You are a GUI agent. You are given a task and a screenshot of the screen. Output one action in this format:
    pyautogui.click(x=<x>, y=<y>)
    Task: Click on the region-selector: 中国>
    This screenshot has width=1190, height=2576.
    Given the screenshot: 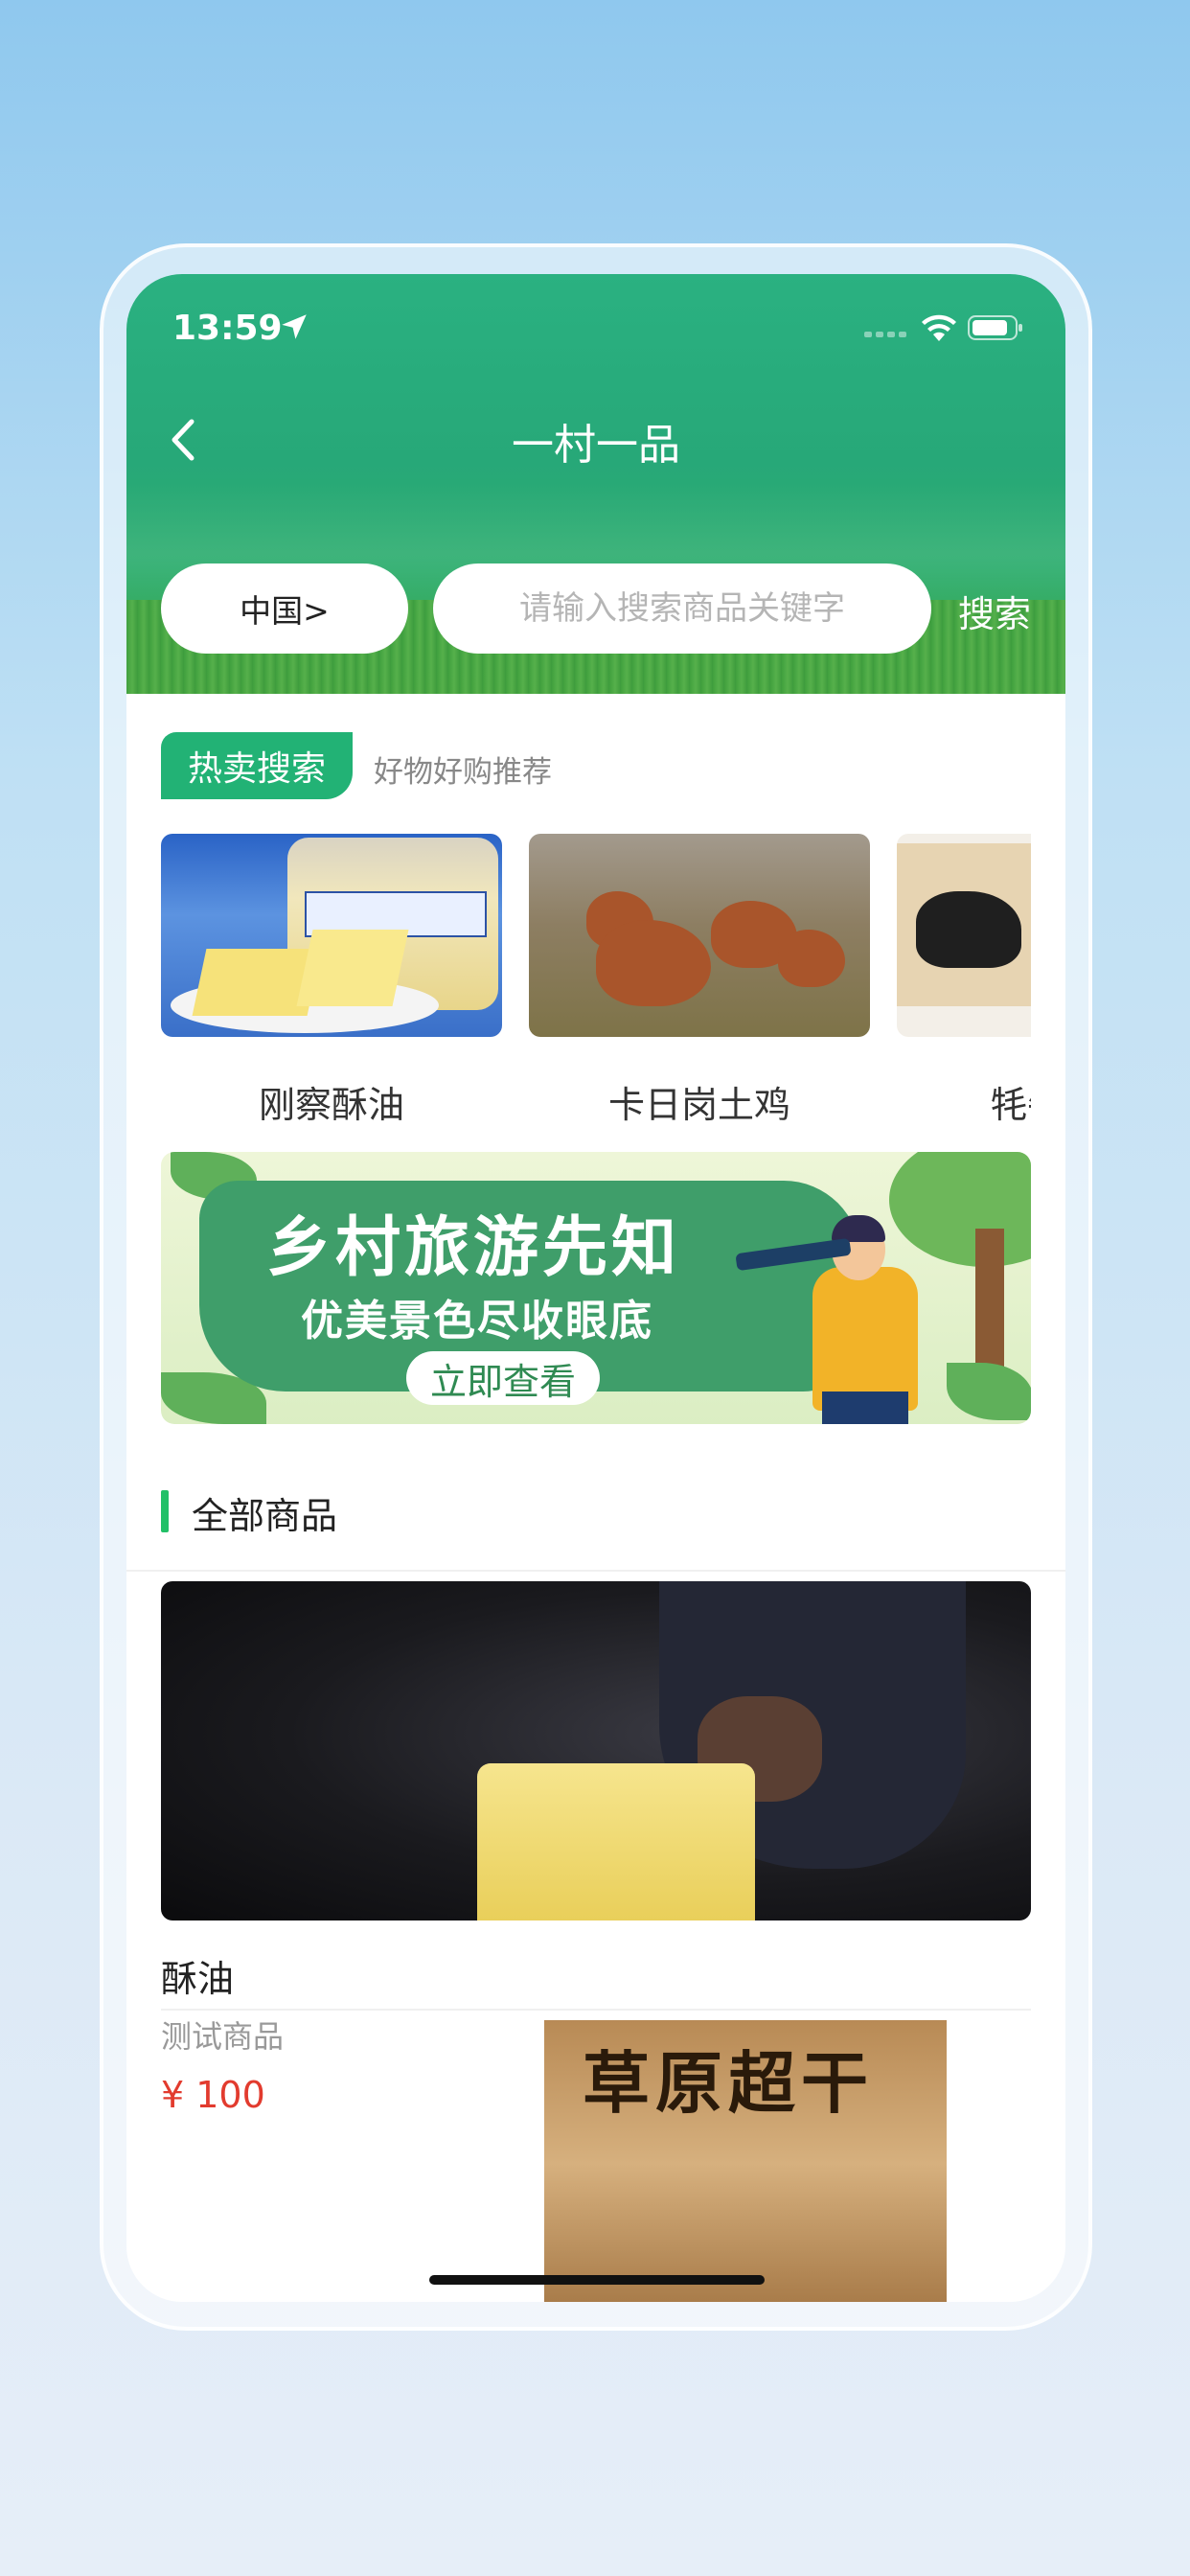 What is the action you would take?
    pyautogui.click(x=285, y=609)
    